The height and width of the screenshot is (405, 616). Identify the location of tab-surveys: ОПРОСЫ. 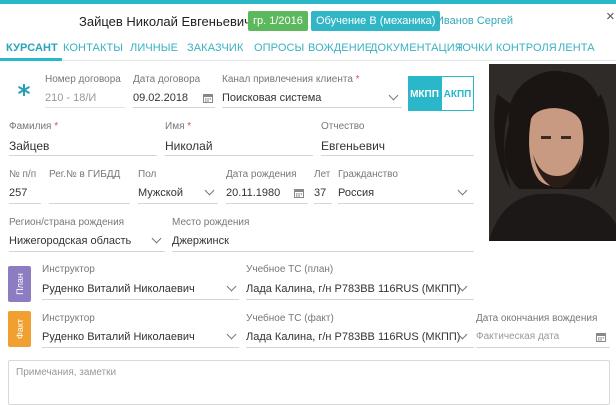
(279, 48).